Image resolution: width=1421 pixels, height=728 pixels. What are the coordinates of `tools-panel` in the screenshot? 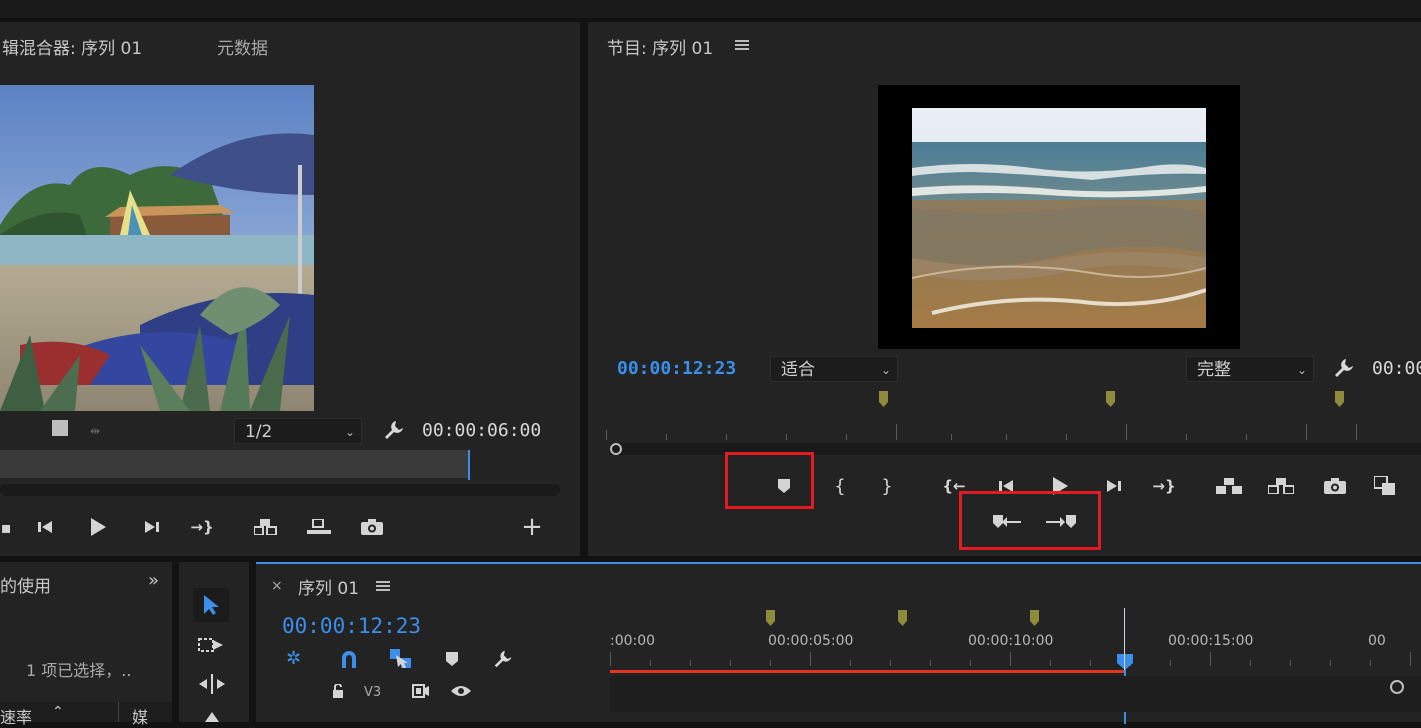 It's located at (214, 642).